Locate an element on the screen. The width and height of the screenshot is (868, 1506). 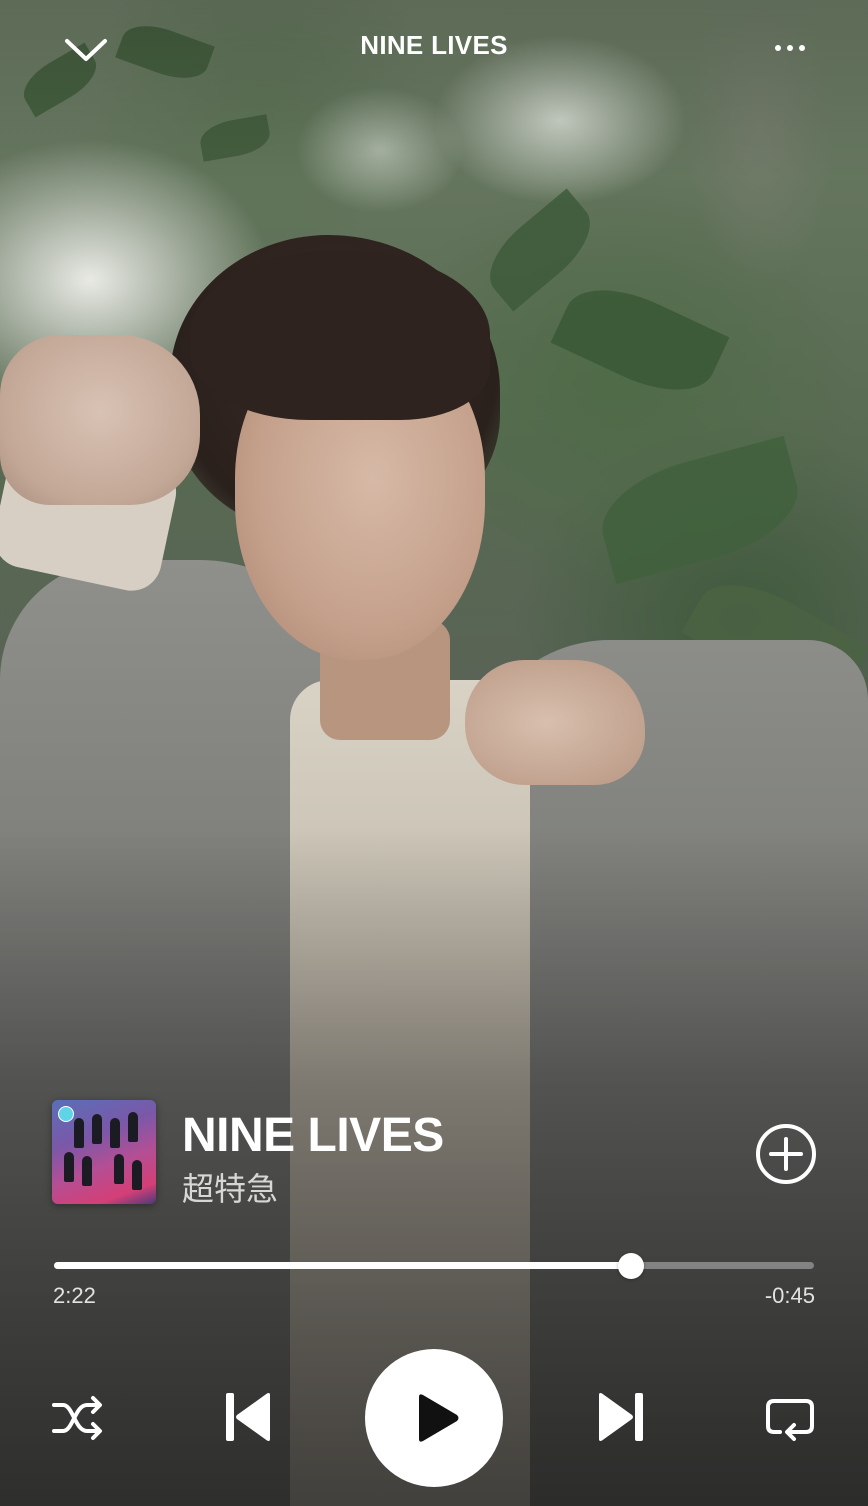
add-to-library-button is located at coordinates (786, 1154).